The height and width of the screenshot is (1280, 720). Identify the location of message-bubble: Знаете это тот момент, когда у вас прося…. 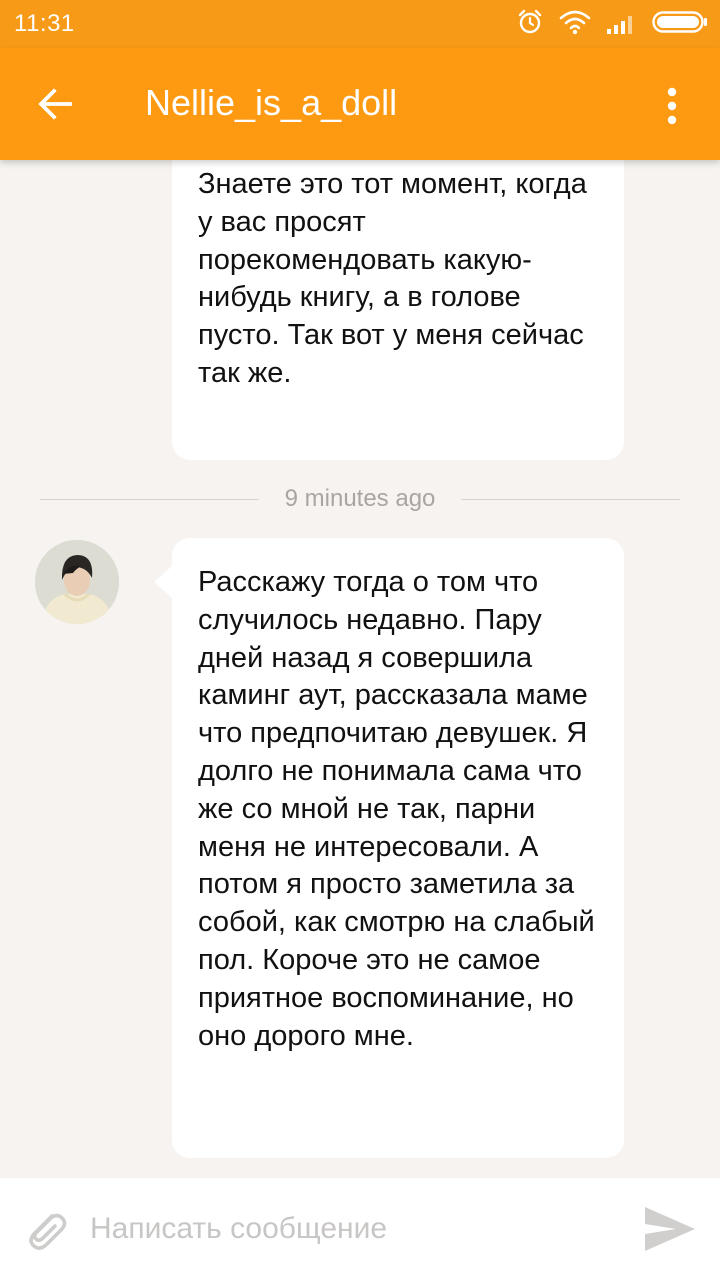
(398, 310).